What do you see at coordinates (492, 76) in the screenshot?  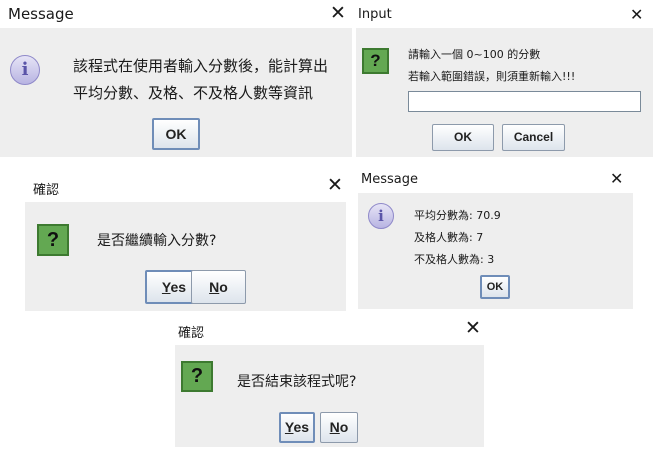 I see `prompt-line-2: 若輸入範圍錯誤，則須重新輸入!!!` at bounding box center [492, 76].